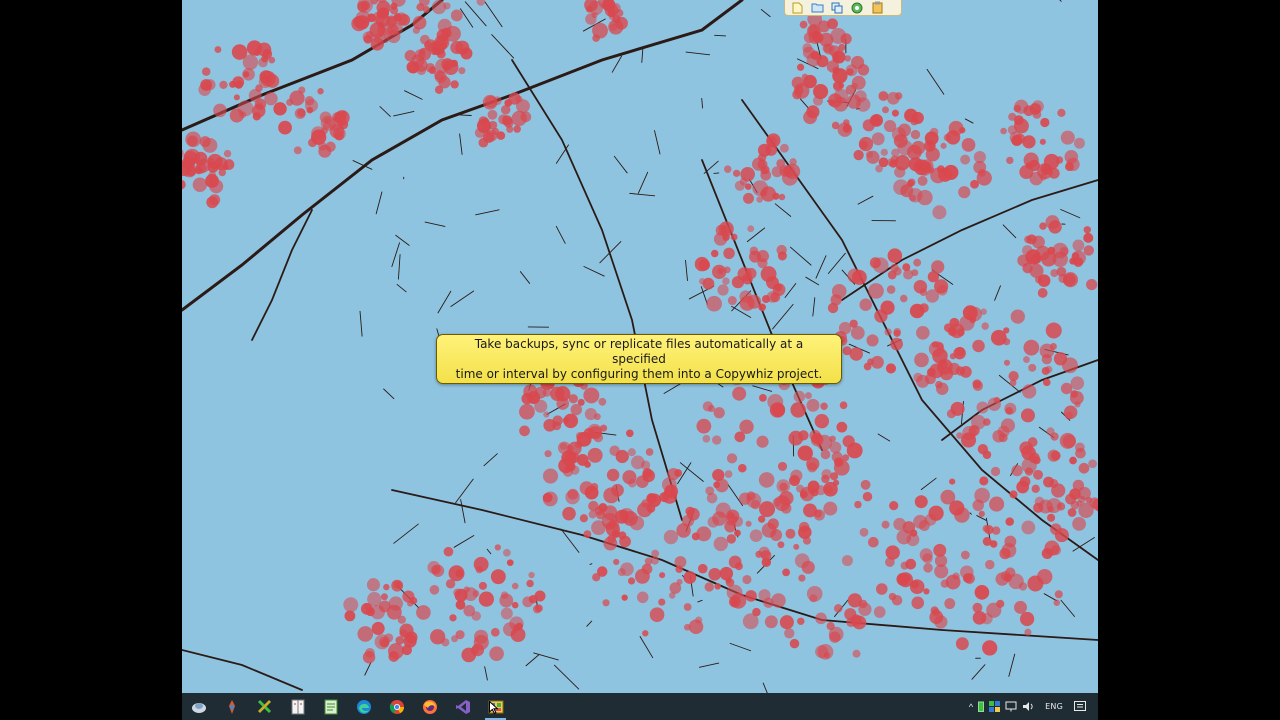  Describe the element at coordinates (981, 706) in the screenshot. I see `battery-icon` at that location.